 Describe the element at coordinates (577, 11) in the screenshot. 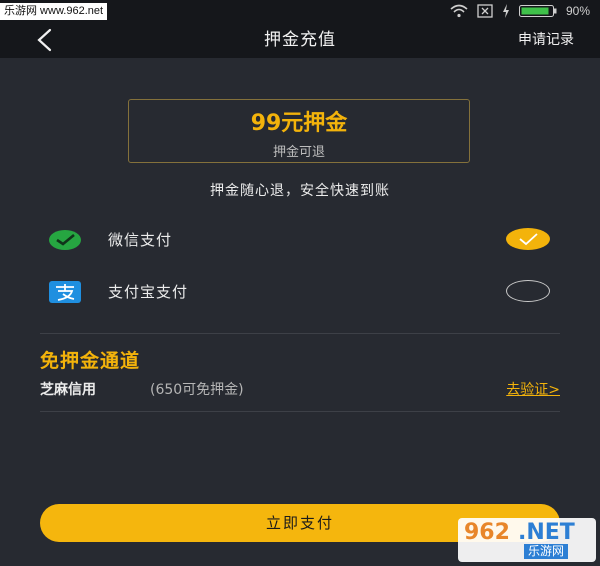

I see `battery-percent: 90%` at that location.